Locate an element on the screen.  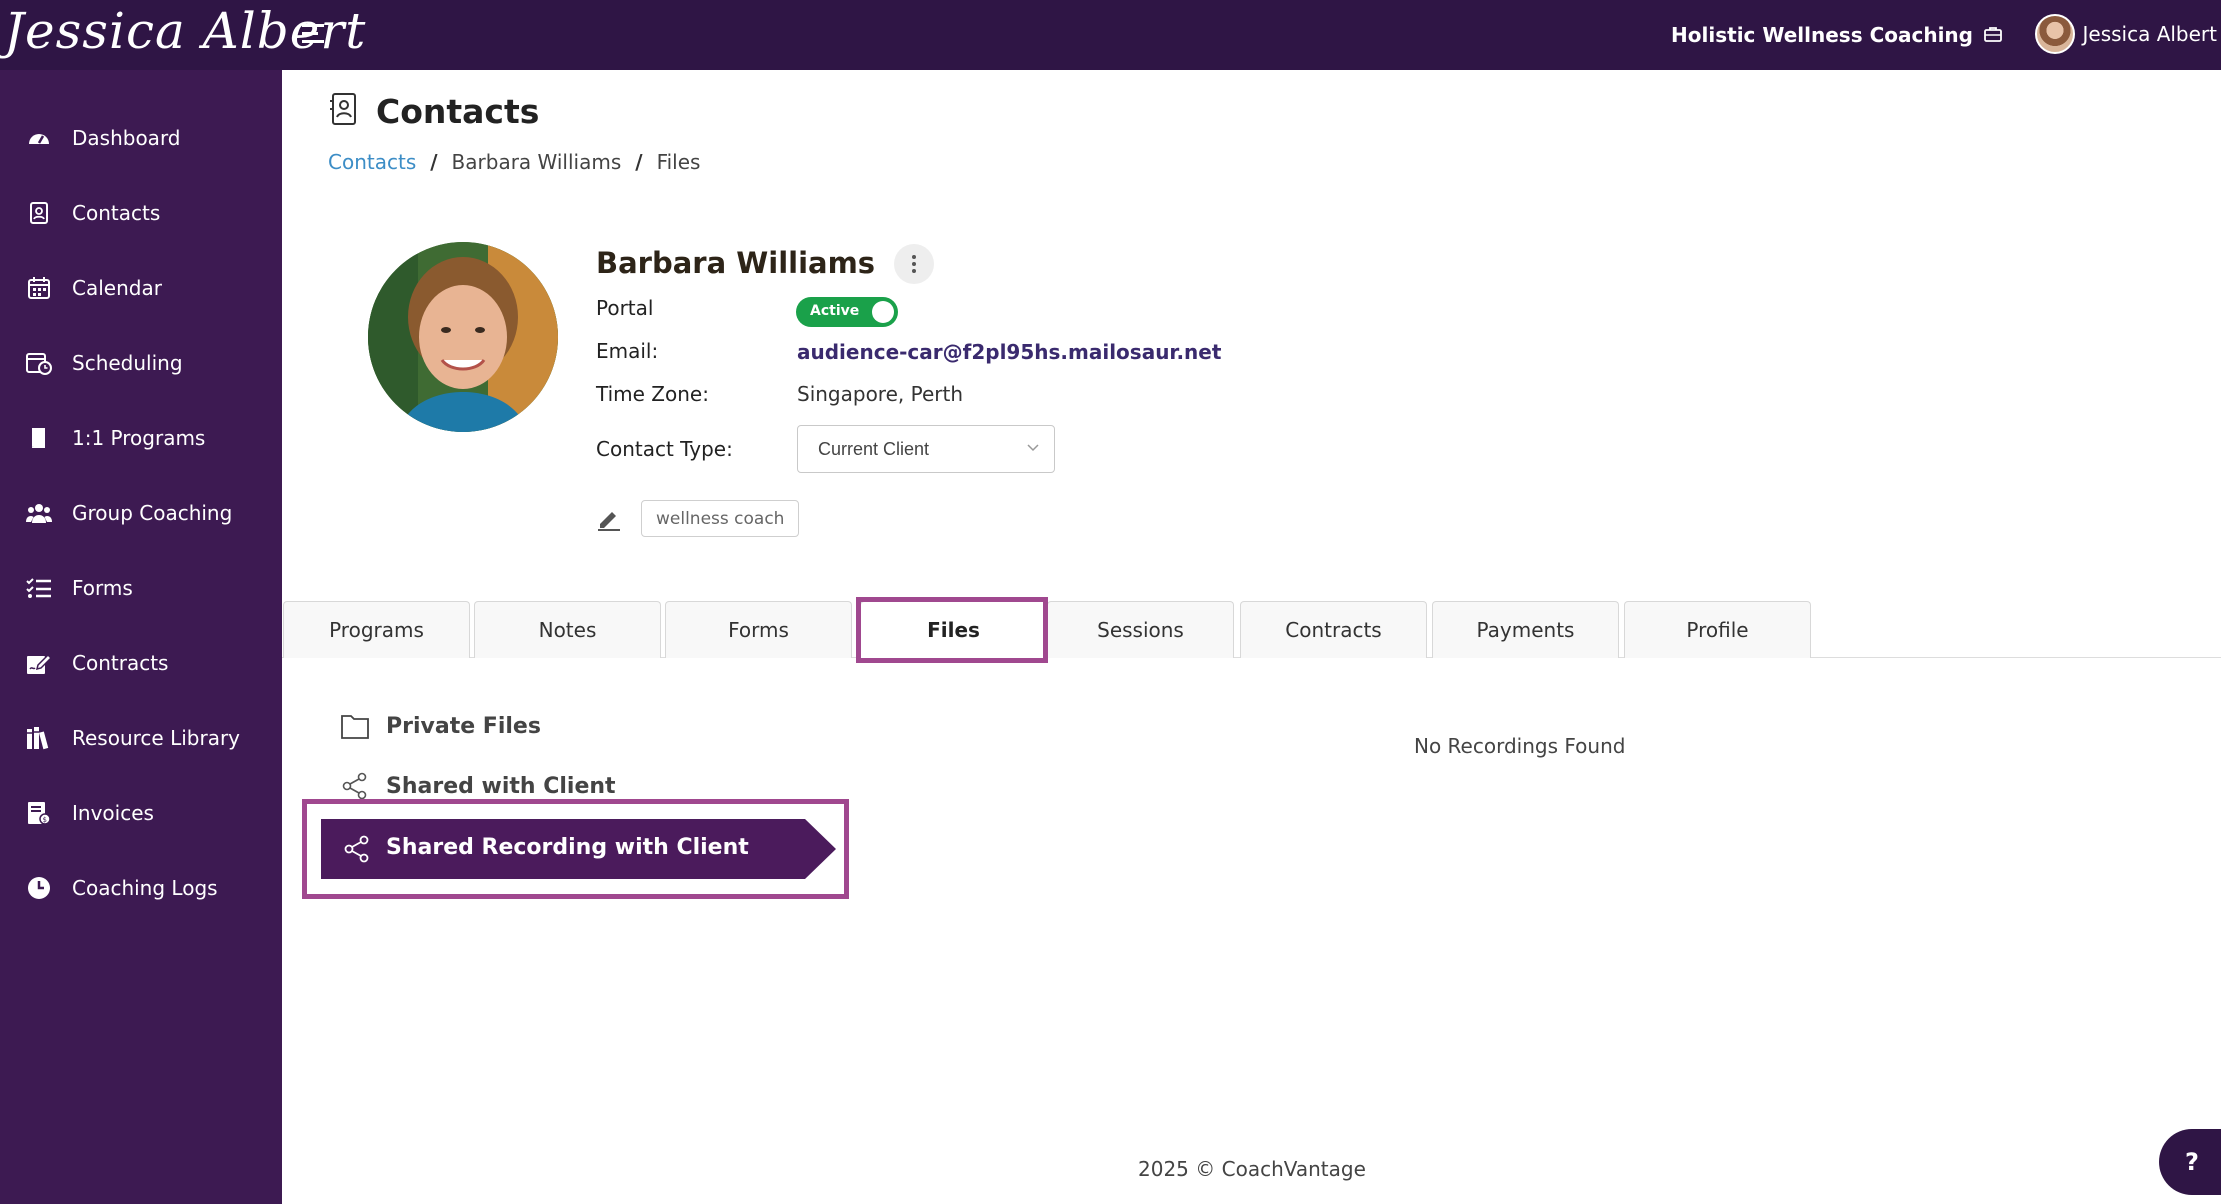
sidebar-item-label: Forms is located at coordinates (102, 588).